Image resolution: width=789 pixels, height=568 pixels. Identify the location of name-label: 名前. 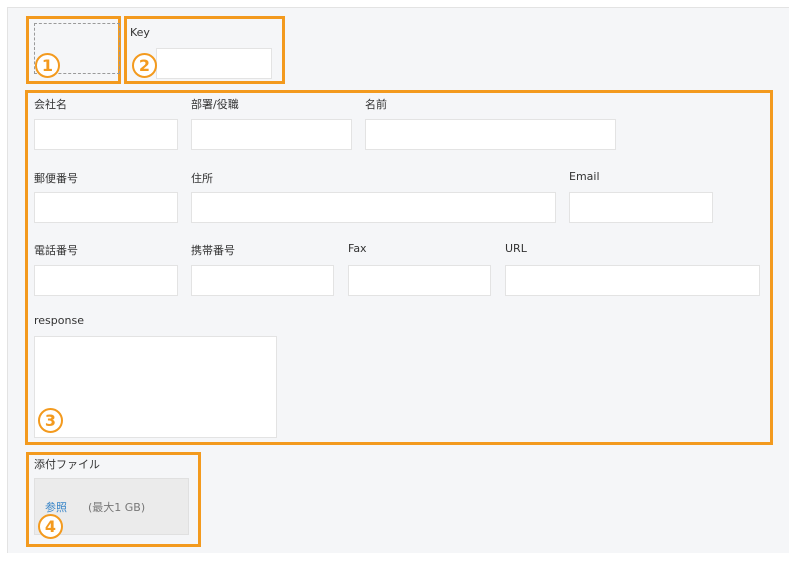
(376, 104).